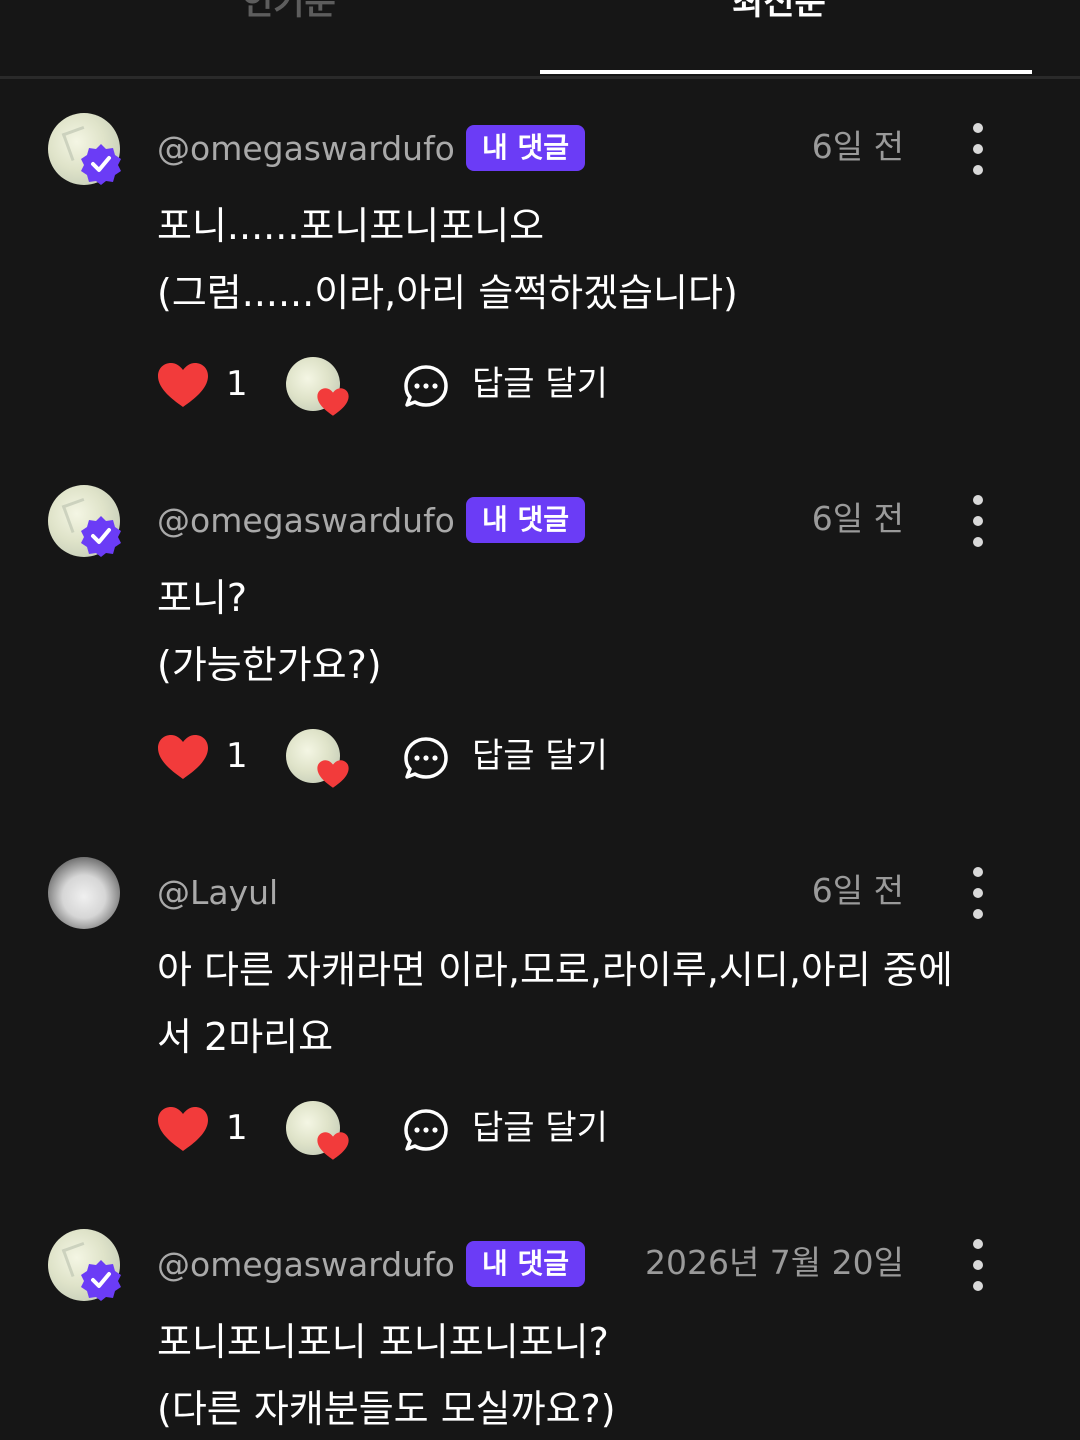 This screenshot has height=1440, width=1080. I want to click on comment-text-line: (그럼......이라,아리 슬쩍하겠습니다), so click(447, 293).